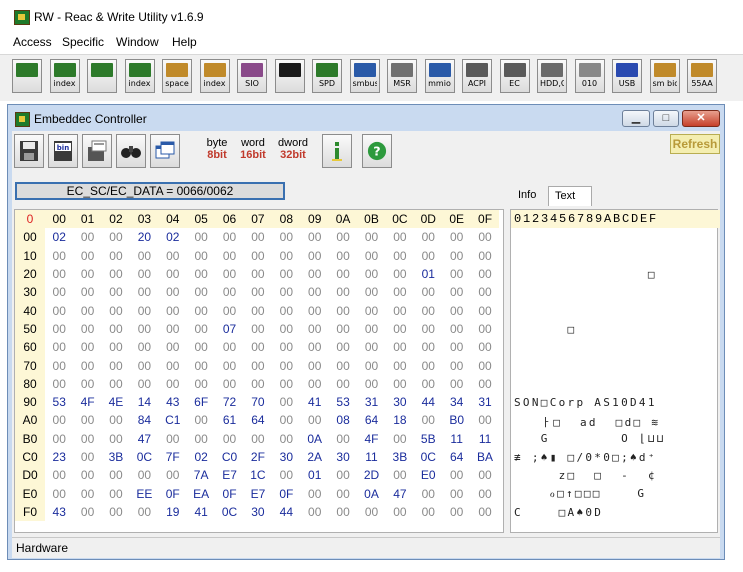 This screenshot has width=743, height=572. What do you see at coordinates (315, 439) in the screenshot?
I see `hex-cell: 0A` at bounding box center [315, 439].